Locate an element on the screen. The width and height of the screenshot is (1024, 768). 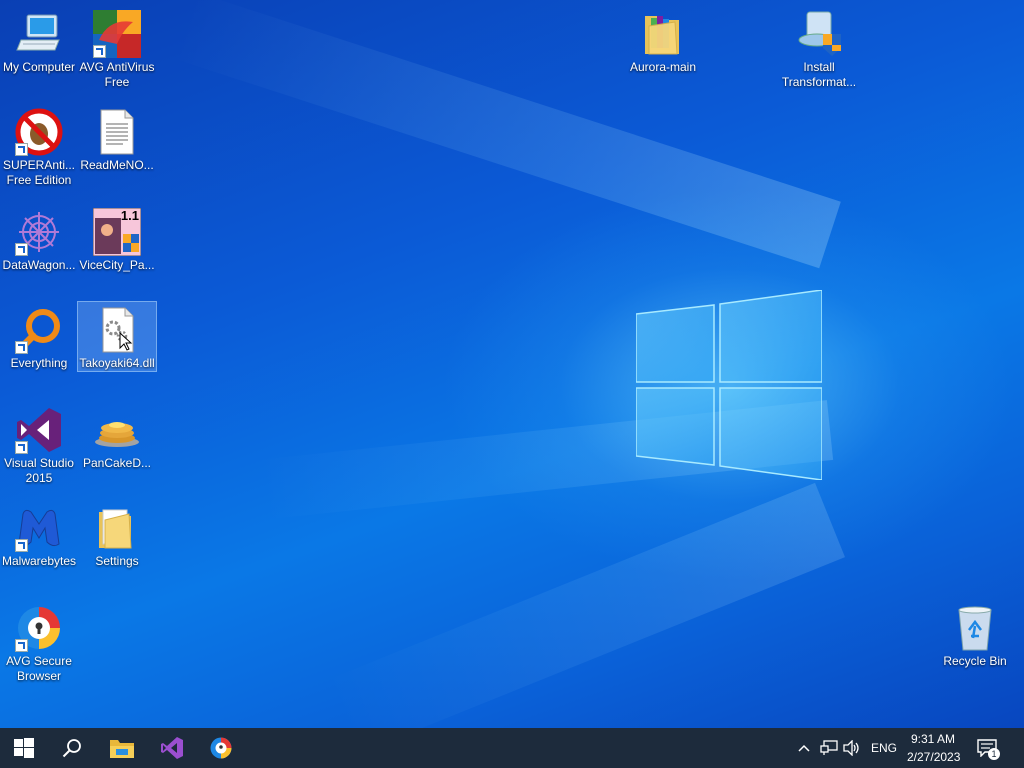
desktop-icon-settings-folder: Settings is located at coordinates (117, 534).